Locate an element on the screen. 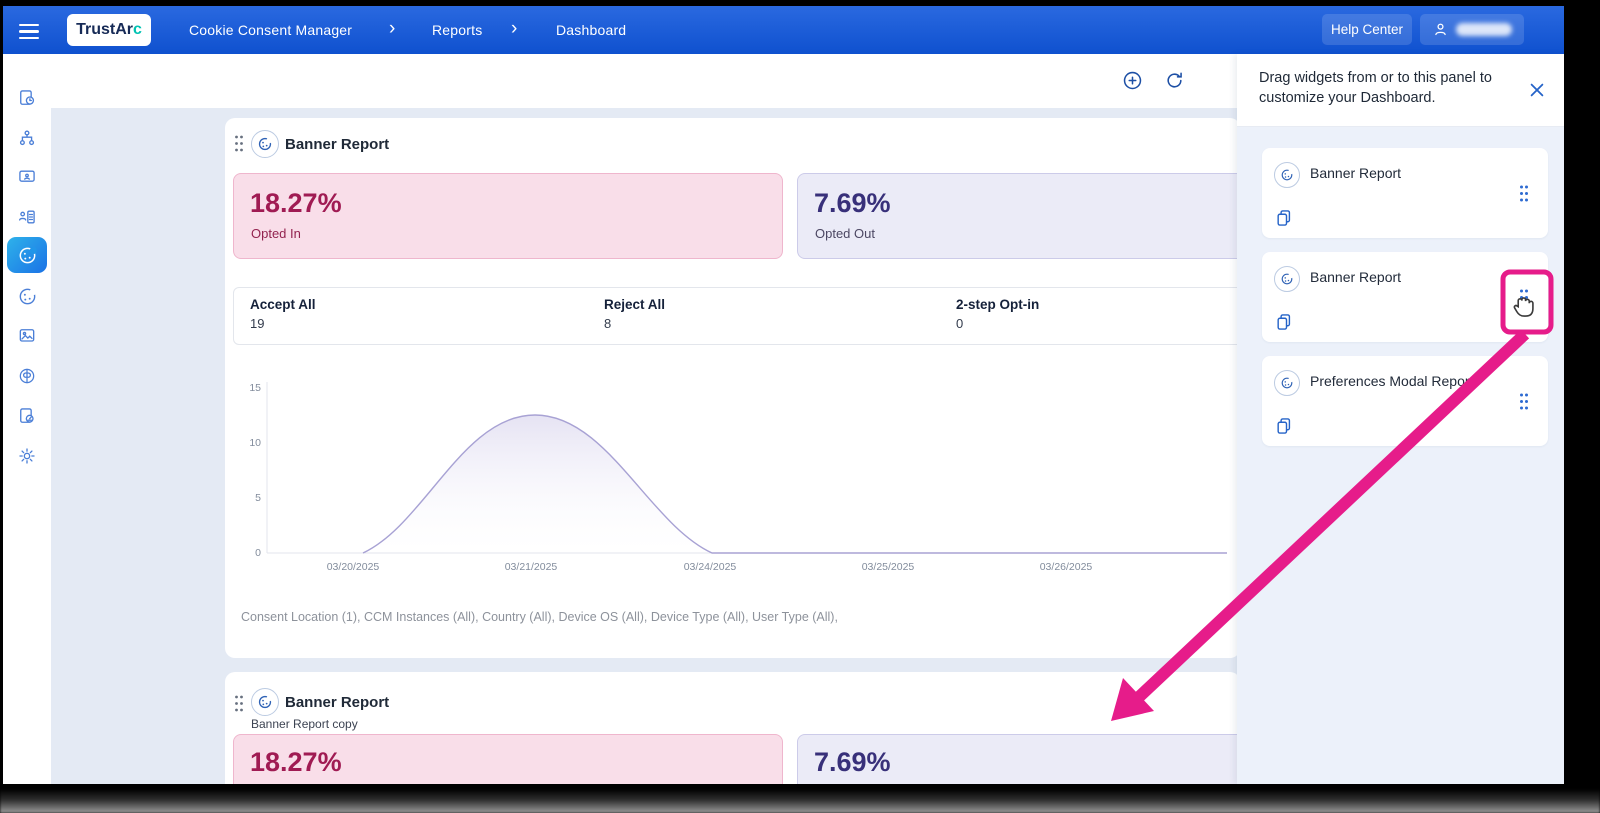  sidebar-item-report-clock is located at coordinates (27, 98).